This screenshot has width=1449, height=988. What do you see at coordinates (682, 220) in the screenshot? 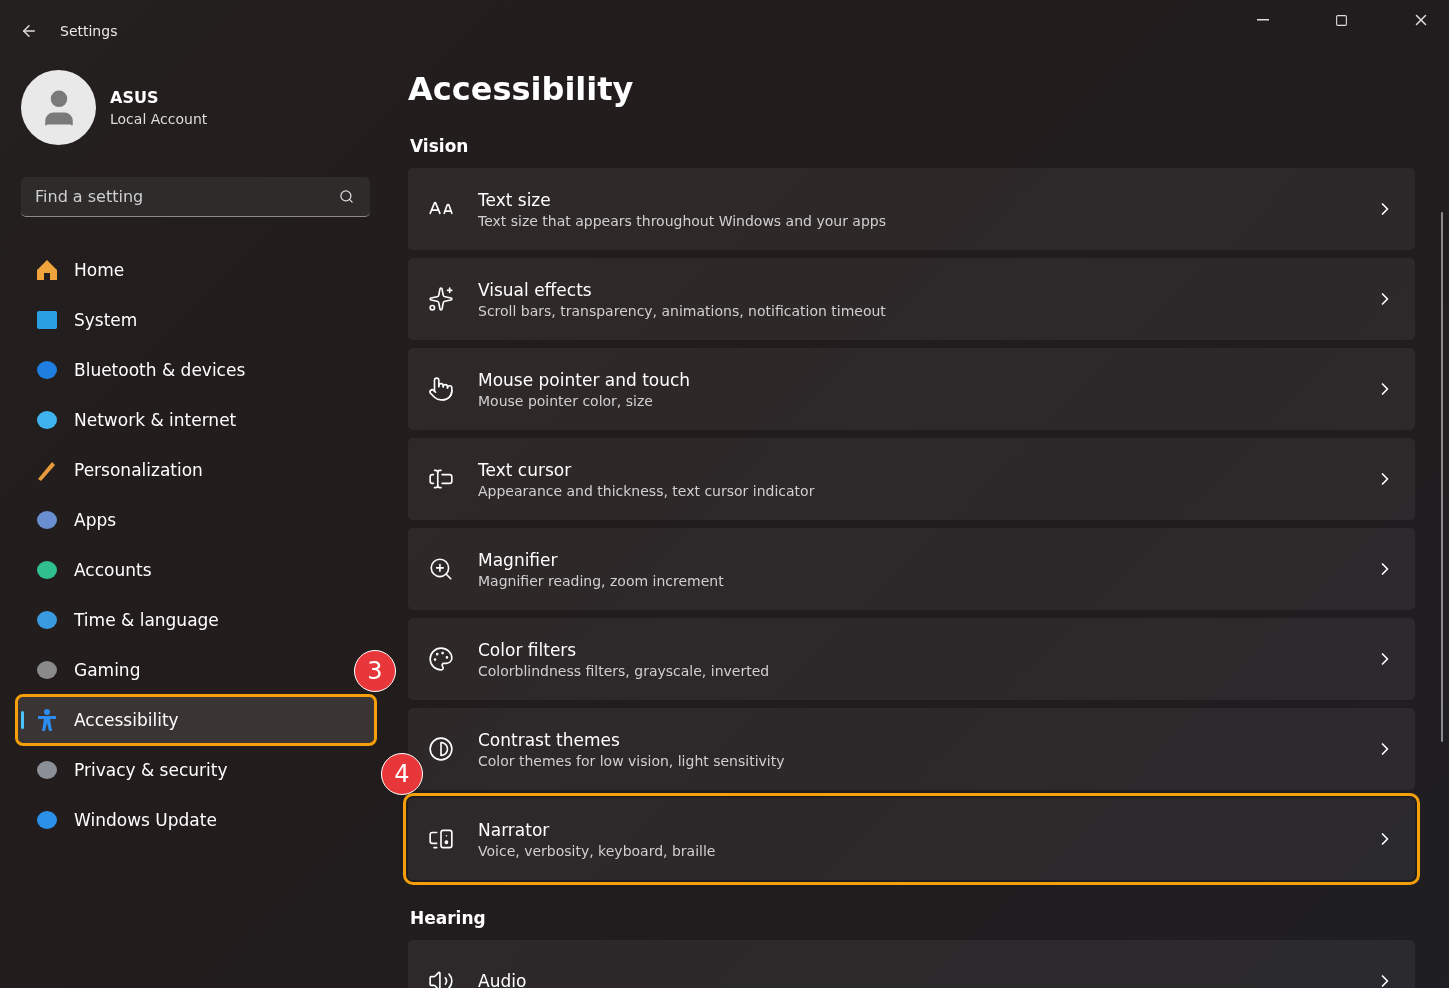
I see `card-subtitle: Text size that appears throughout Windows and your apps` at bounding box center [682, 220].